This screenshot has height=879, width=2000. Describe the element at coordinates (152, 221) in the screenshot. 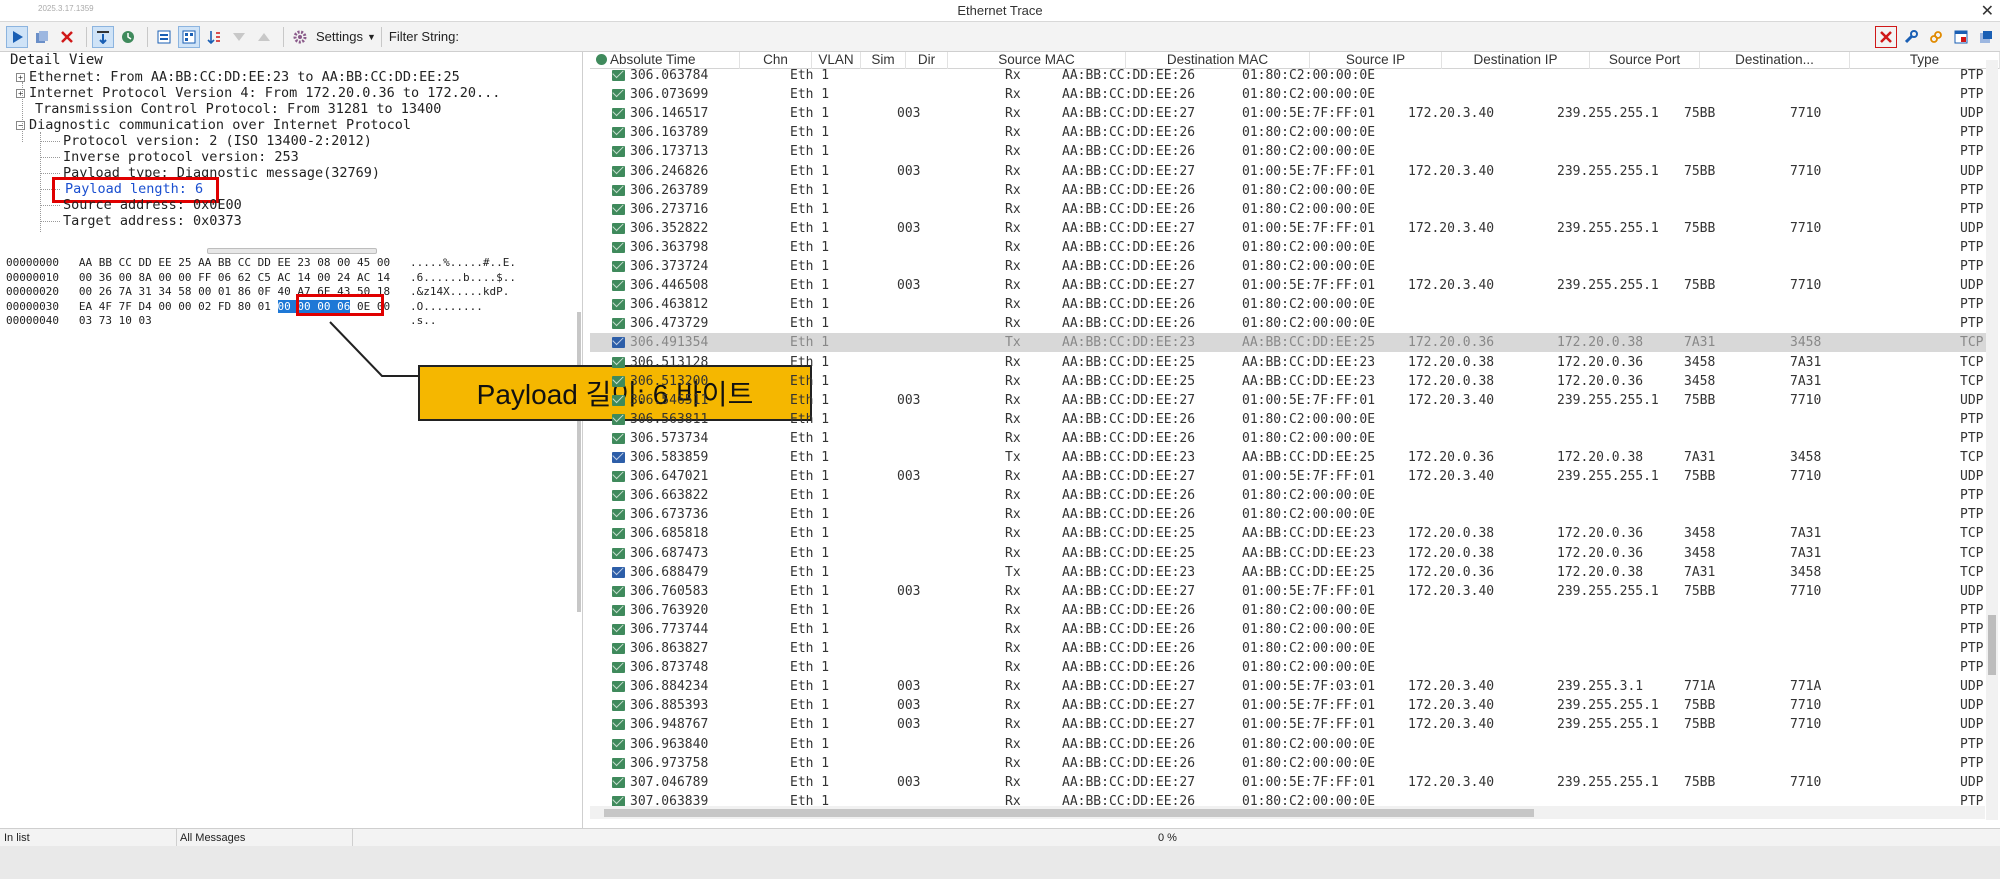

I see `tree-field-target-address: Target address: 0x0373` at that location.